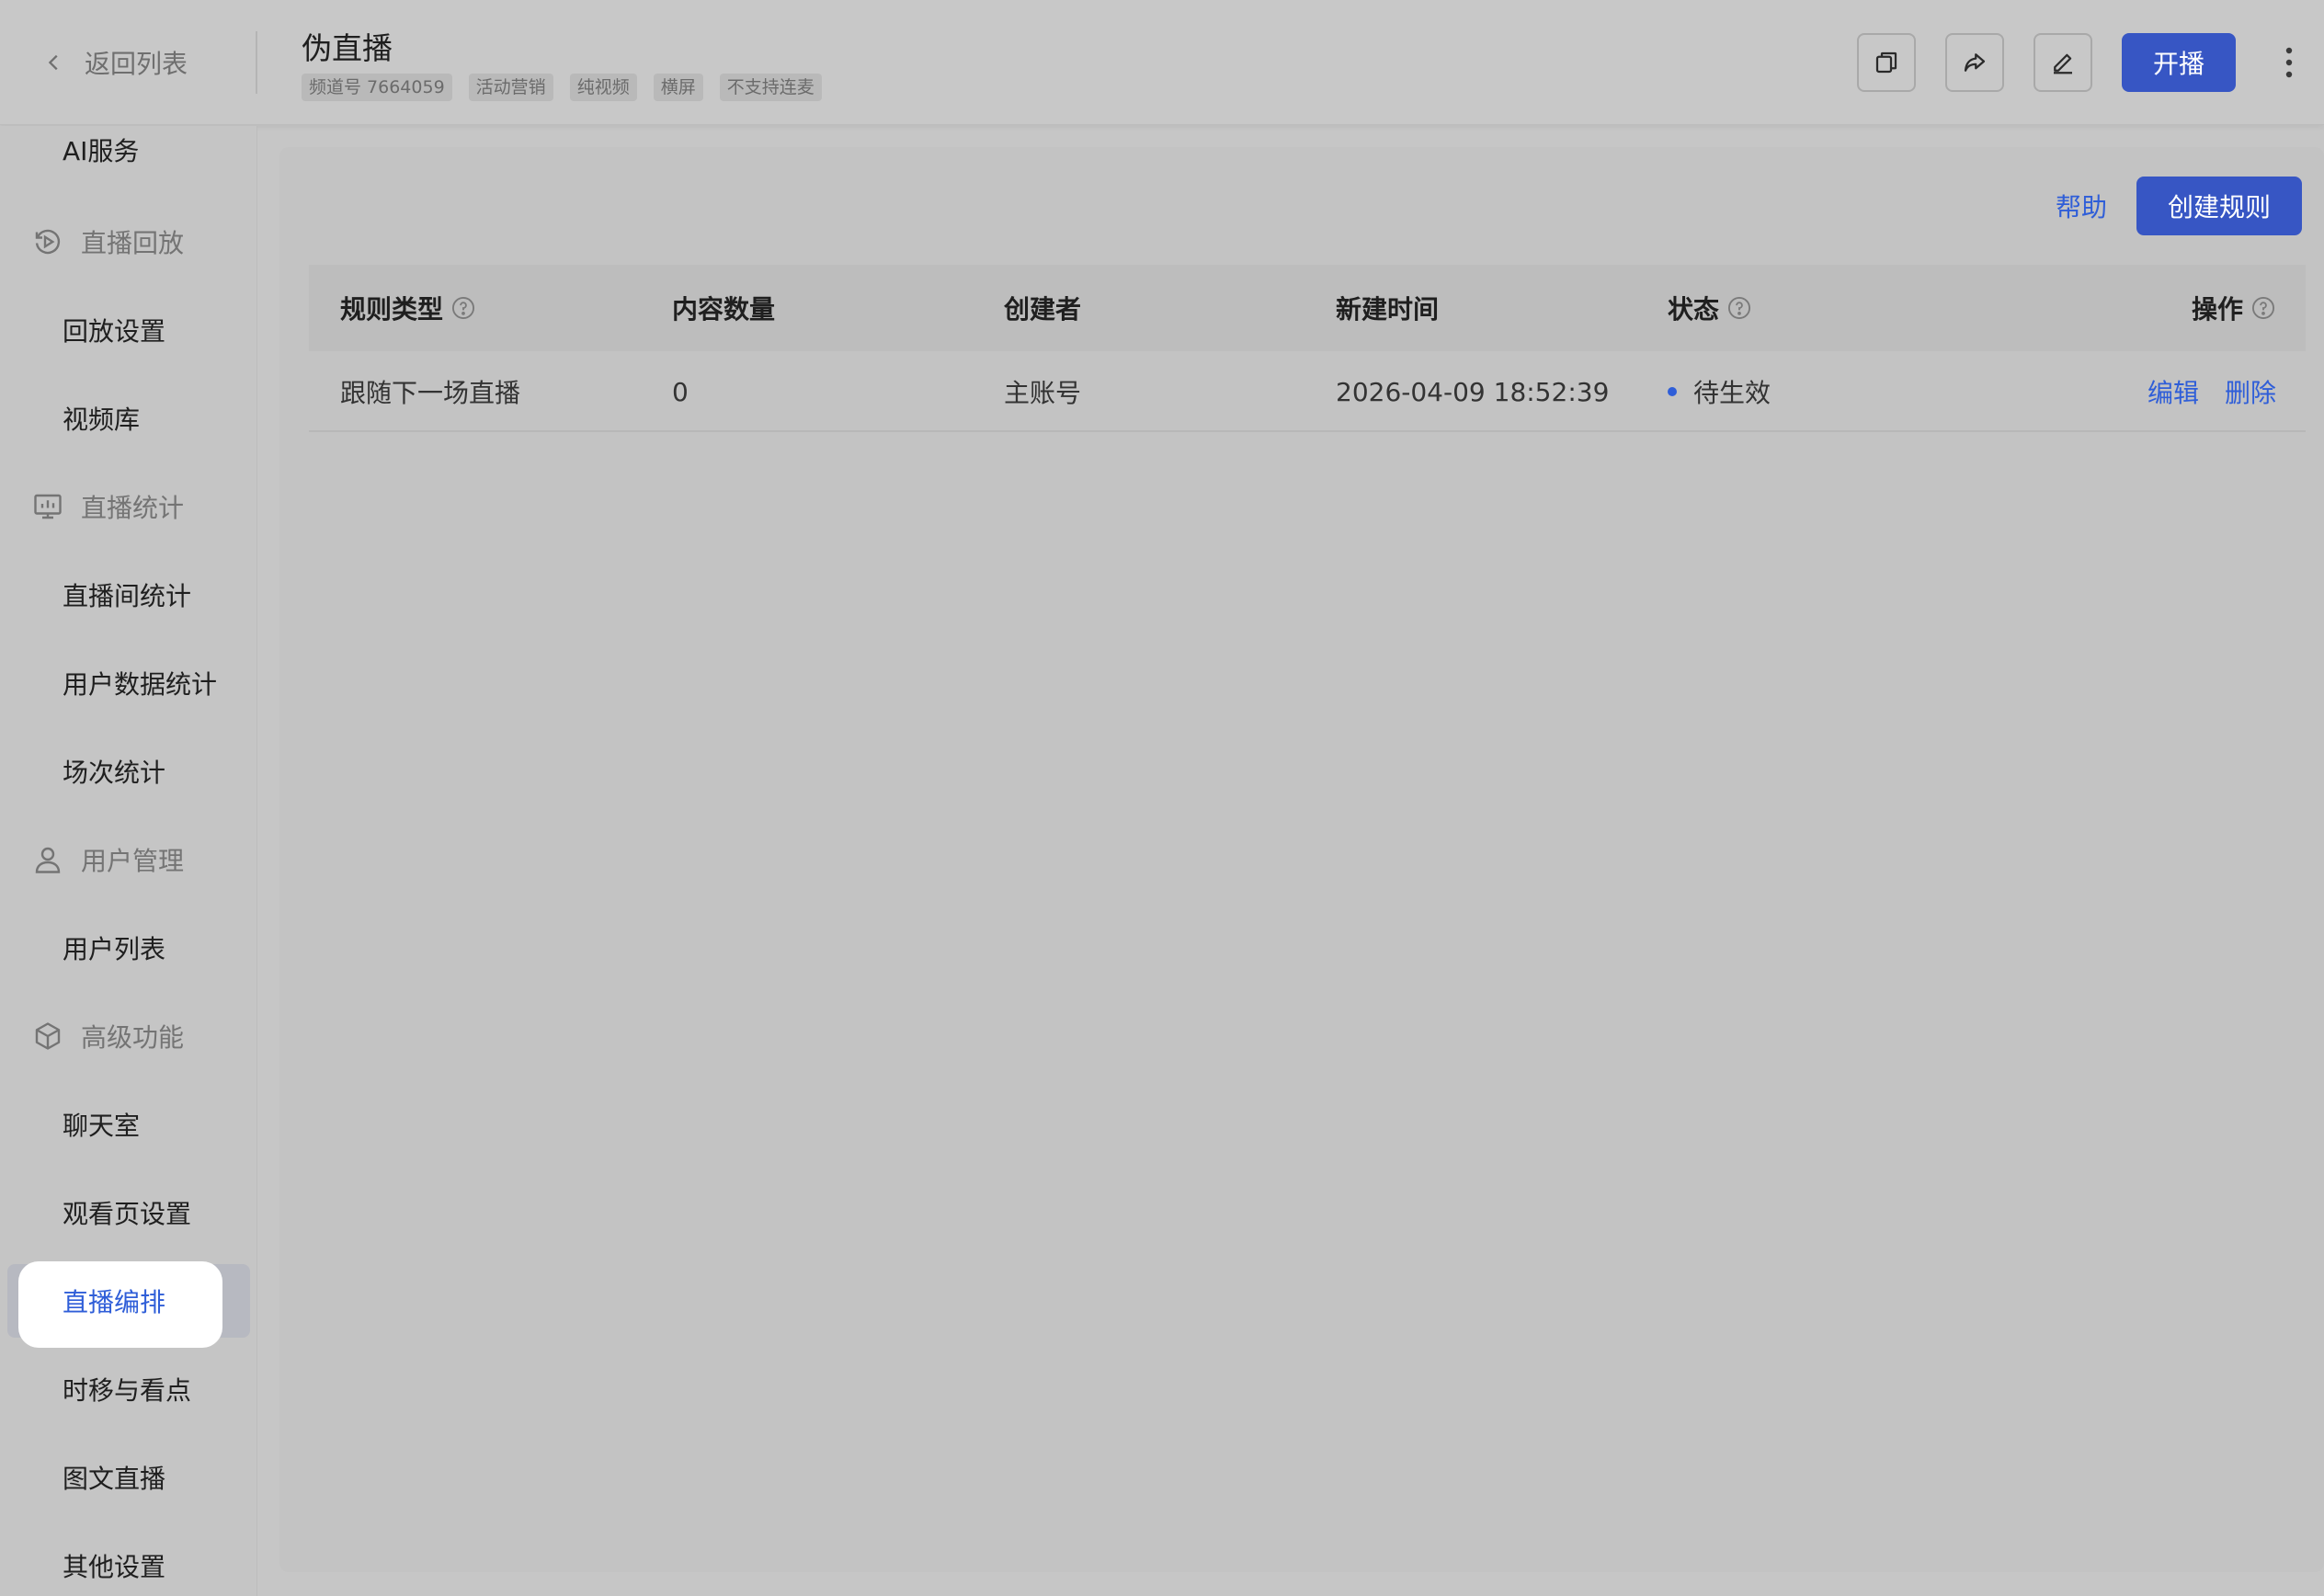 The width and height of the screenshot is (2324, 1596). I want to click on column-status: 状态, so click(1710, 308).